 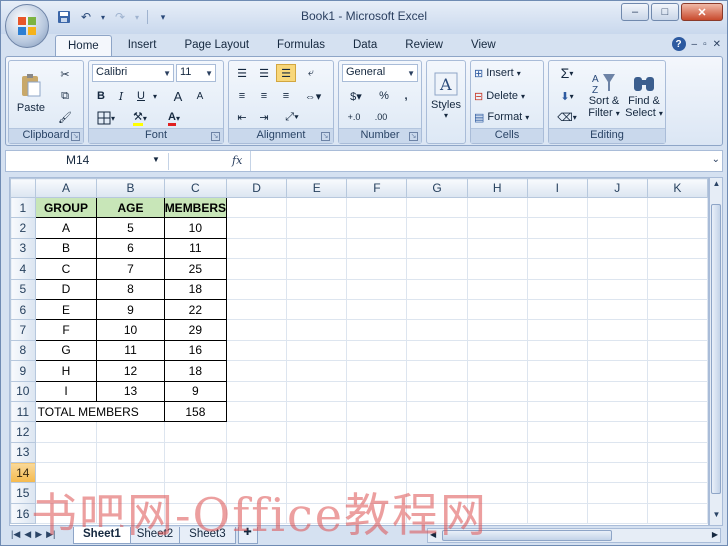 What do you see at coordinates (27, 26) in the screenshot?
I see `office-button` at bounding box center [27, 26].